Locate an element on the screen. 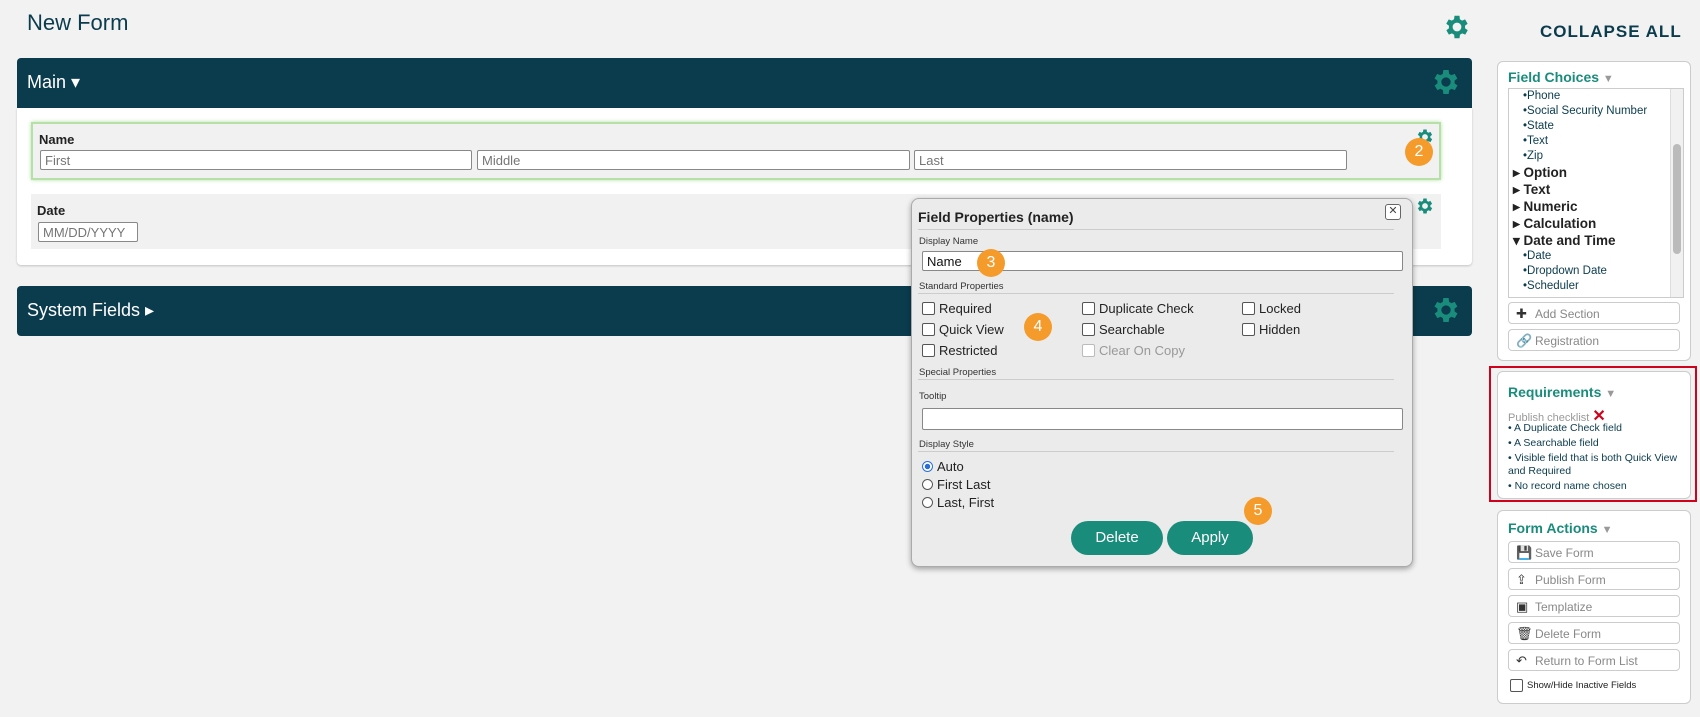  trash-icon: 🗑 is located at coordinates (1524, 633).